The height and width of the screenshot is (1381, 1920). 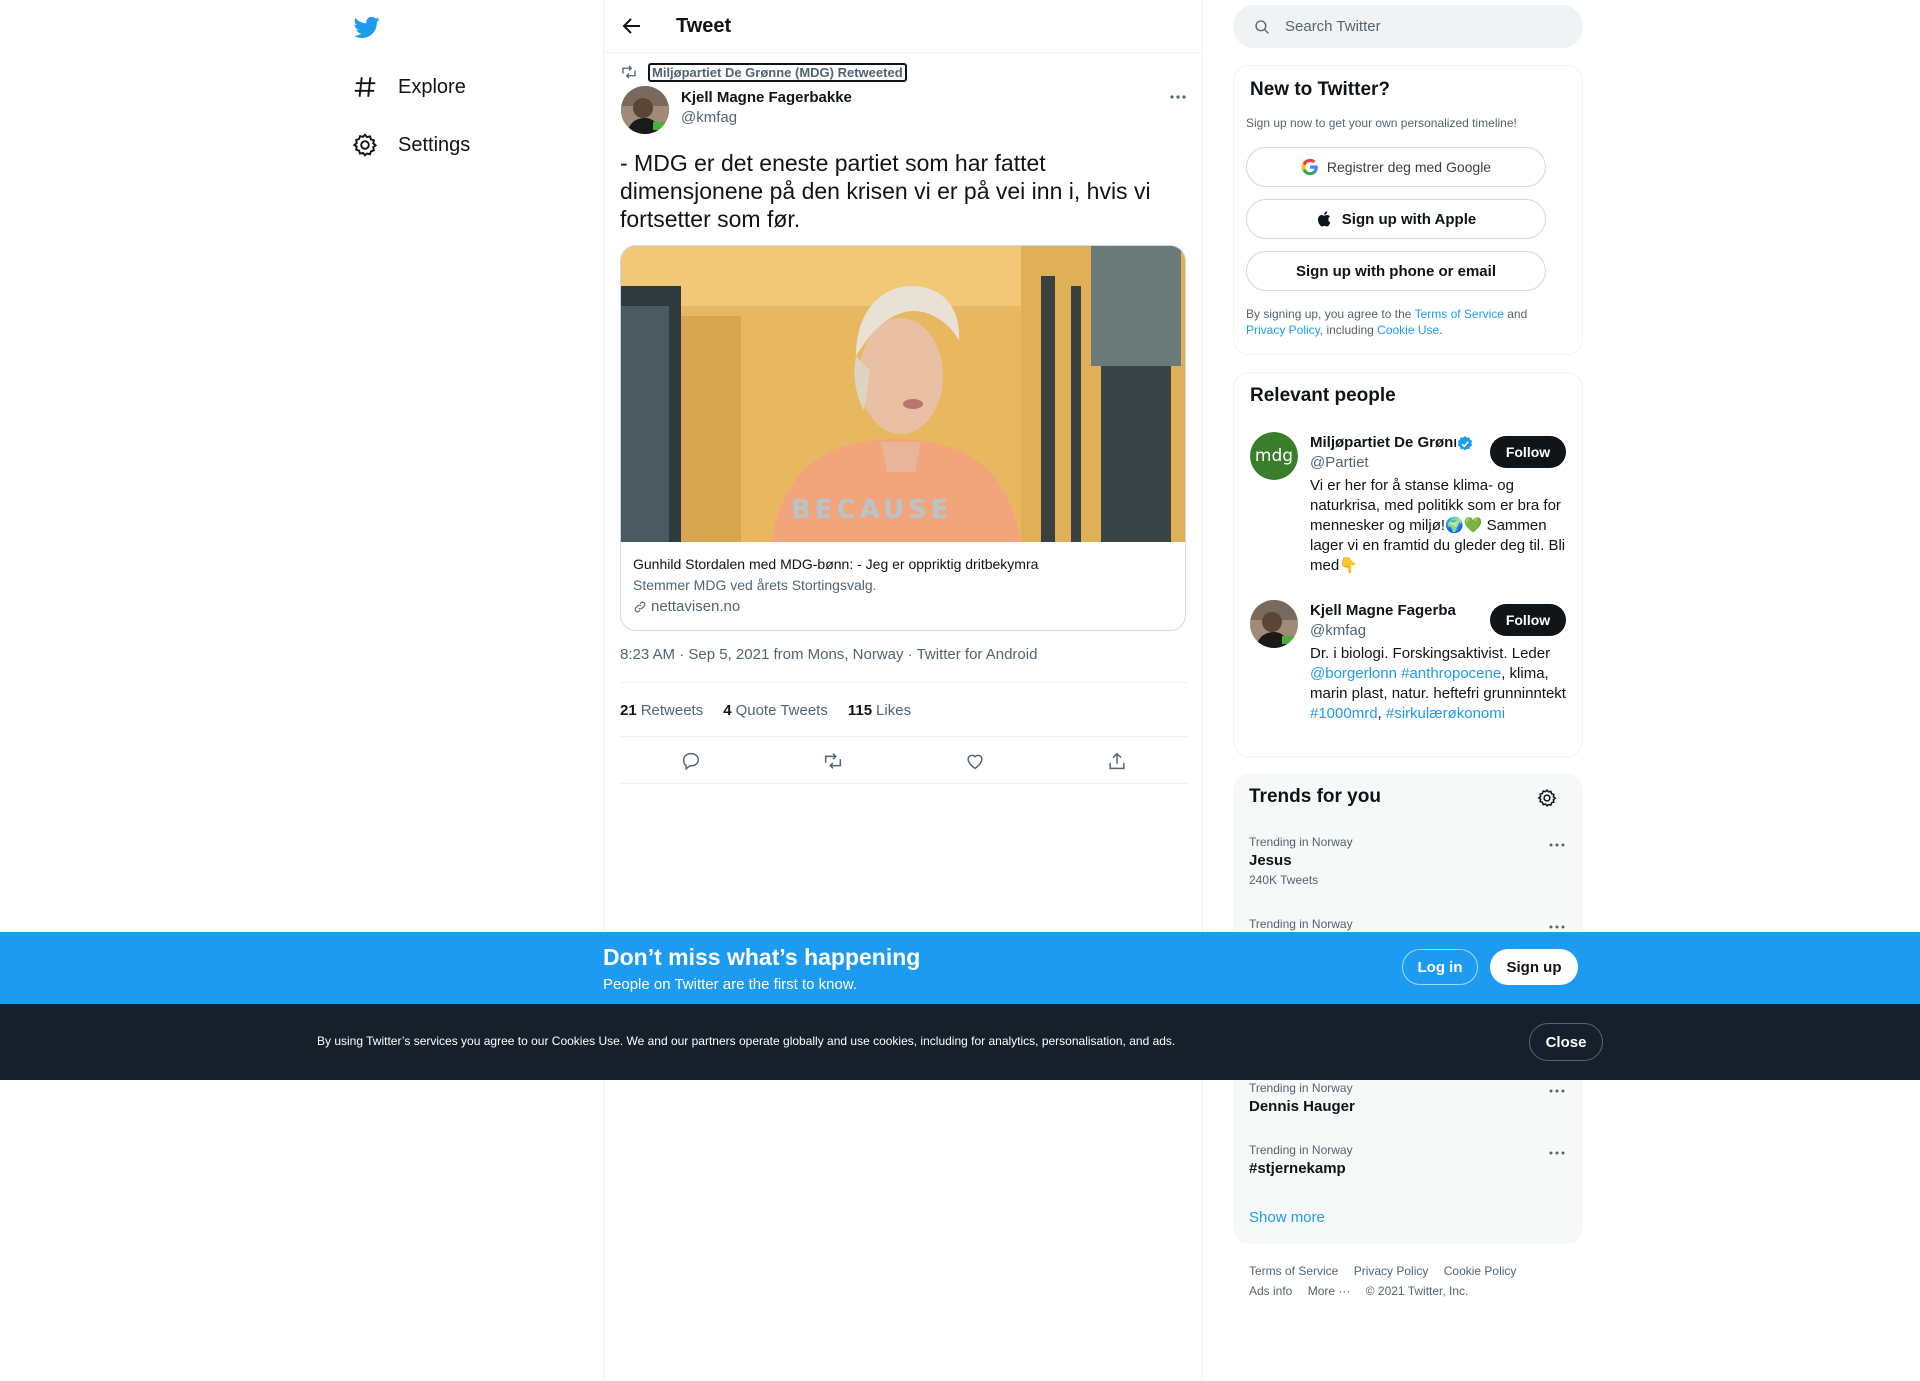 I want to click on retweets-stat: 21 Retweets, so click(x=661, y=710).